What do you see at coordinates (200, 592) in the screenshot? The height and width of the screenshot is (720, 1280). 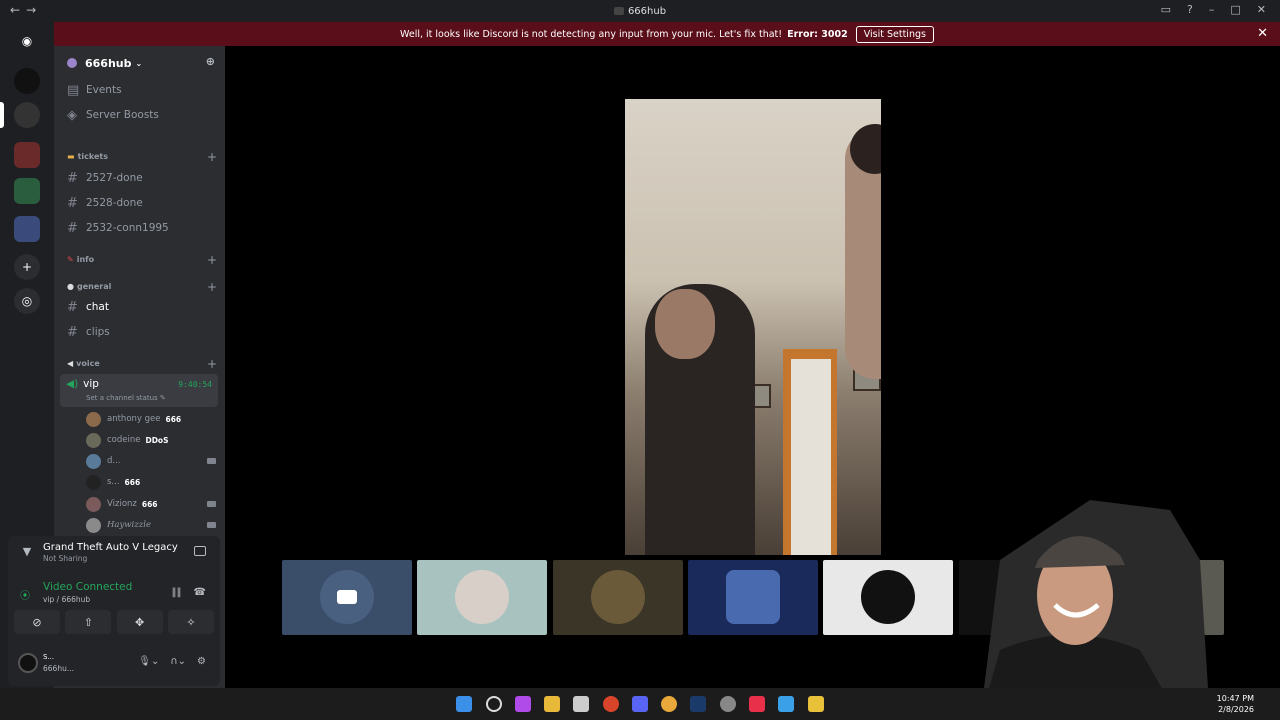 I see `disconnect-icon: ☎` at bounding box center [200, 592].